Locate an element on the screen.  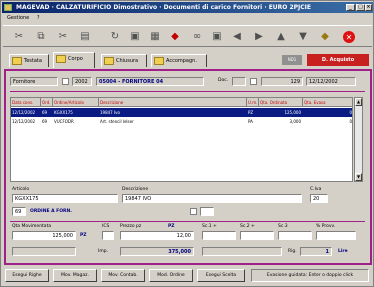
esegui-righe-button: Esegui Righe is located at coordinates (27, 275).